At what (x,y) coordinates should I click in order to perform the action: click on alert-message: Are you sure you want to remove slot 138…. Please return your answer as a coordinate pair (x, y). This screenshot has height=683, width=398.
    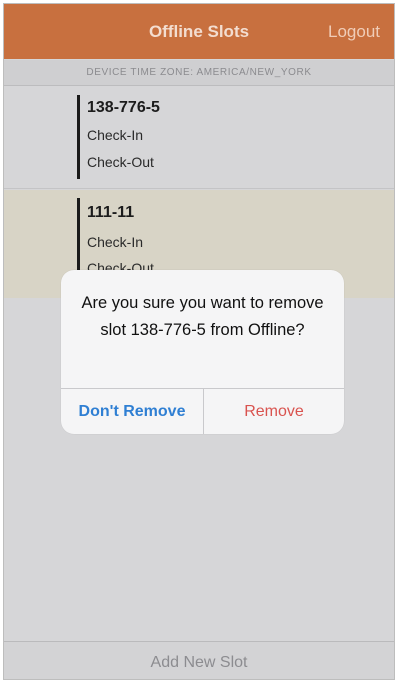
    Looking at the image, I should click on (202, 316).